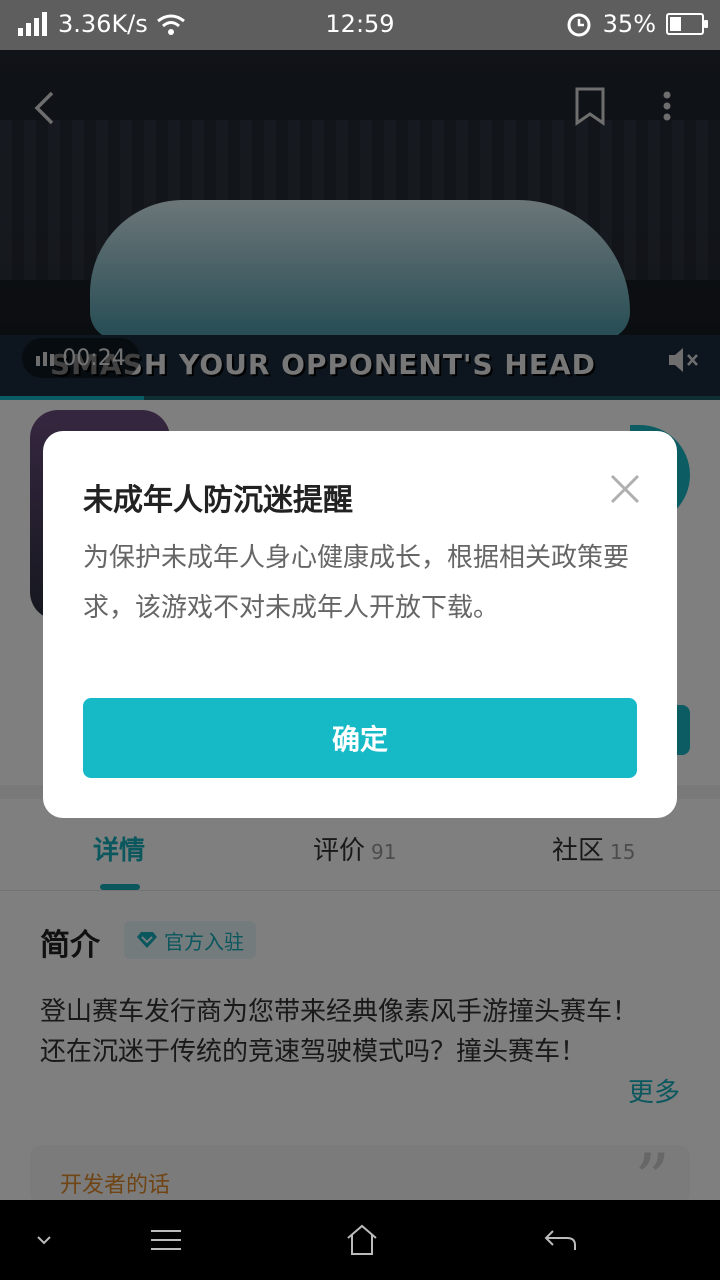 The image size is (720, 1280). I want to click on navigation-bar, so click(360, 1240).